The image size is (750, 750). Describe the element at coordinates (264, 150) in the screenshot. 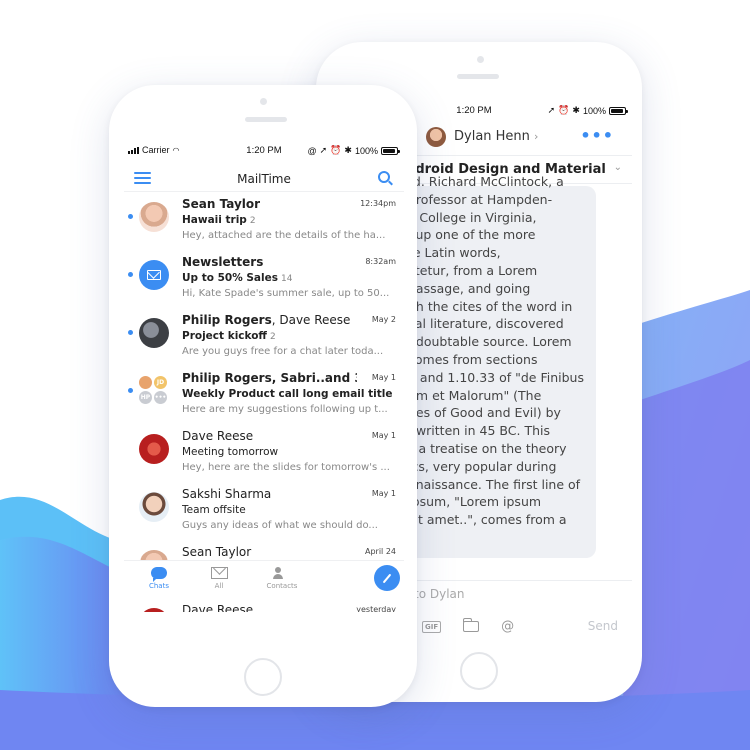

I see `status-bar: Carrier ◠ 1:20 PM @ ➚ ⏰ ✱ 100%` at that location.